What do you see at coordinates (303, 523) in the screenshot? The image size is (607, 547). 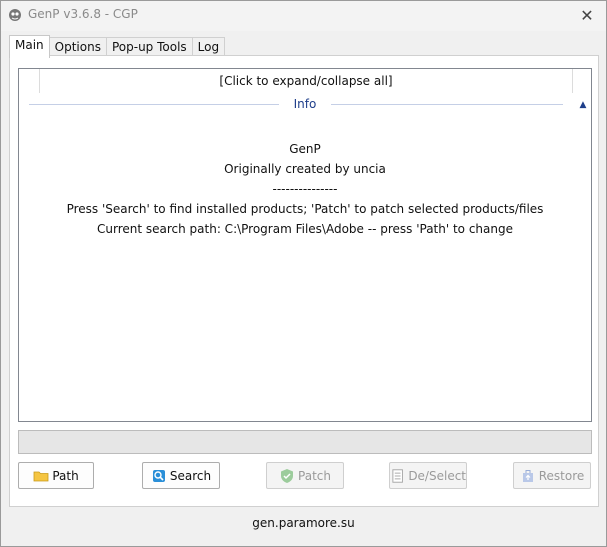 I see `website-link: gen.paramore.su` at bounding box center [303, 523].